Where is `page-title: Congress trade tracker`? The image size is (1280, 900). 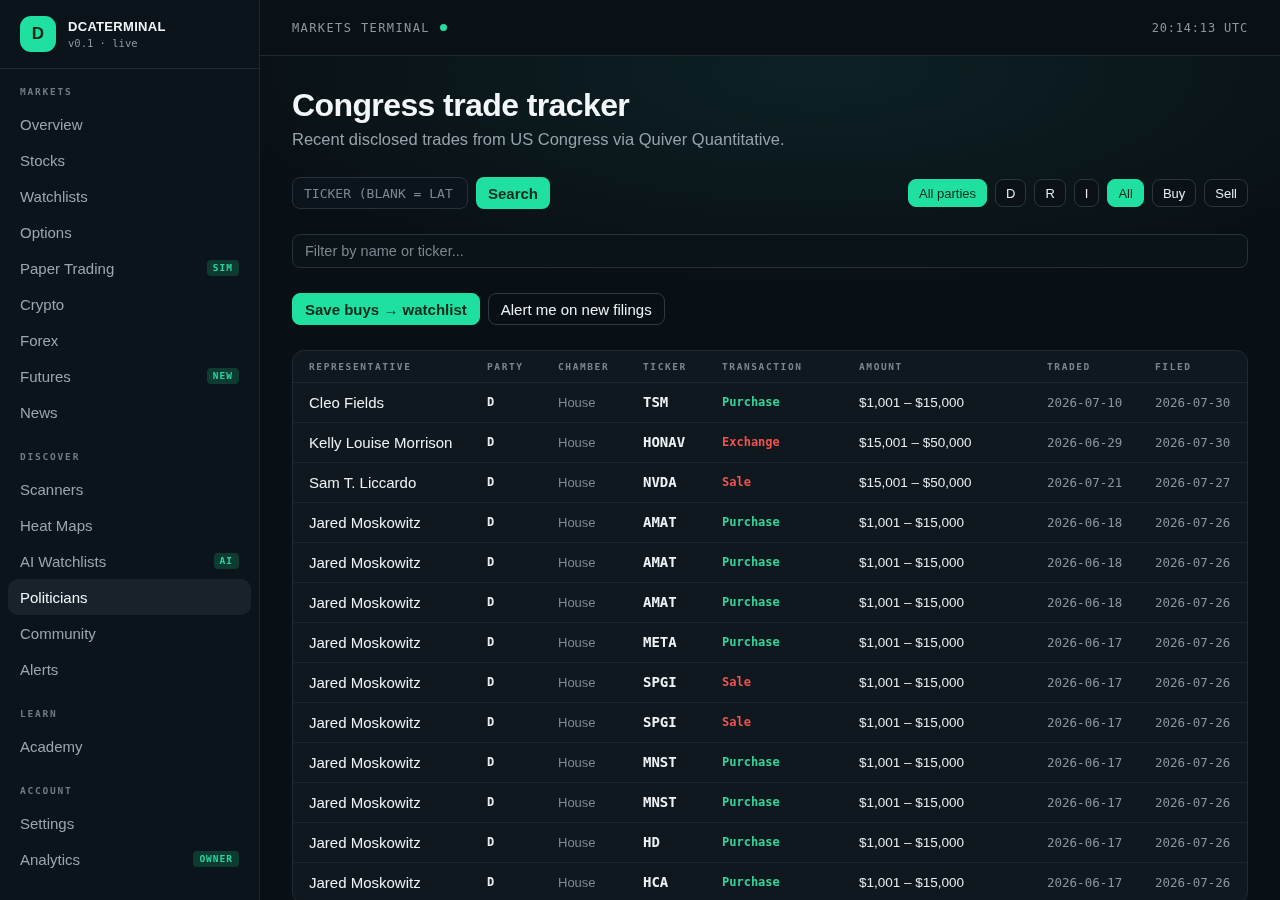 page-title: Congress trade tracker is located at coordinates (461, 105).